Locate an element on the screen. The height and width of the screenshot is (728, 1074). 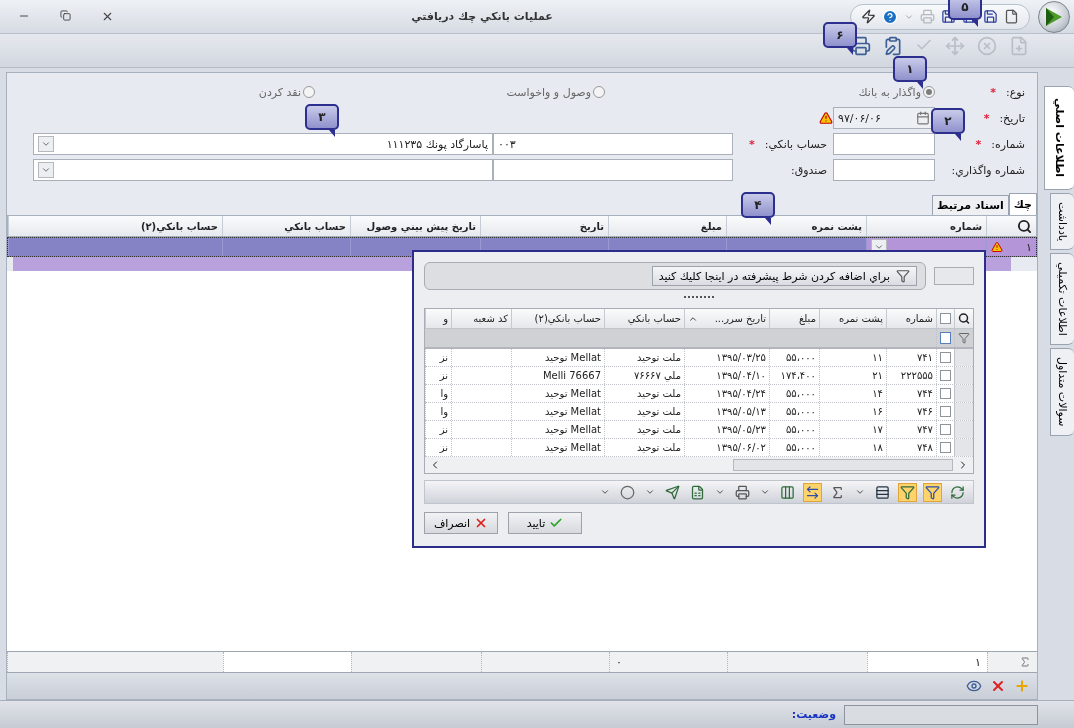
table-cell: ۱۷۴،۴۰۰ is located at coordinates (798, 375).